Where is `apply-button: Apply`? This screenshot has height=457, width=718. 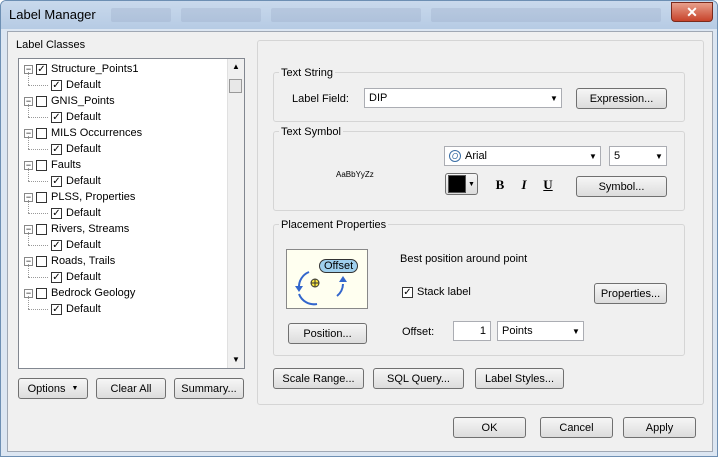
apply-button: Apply is located at coordinates (659, 427).